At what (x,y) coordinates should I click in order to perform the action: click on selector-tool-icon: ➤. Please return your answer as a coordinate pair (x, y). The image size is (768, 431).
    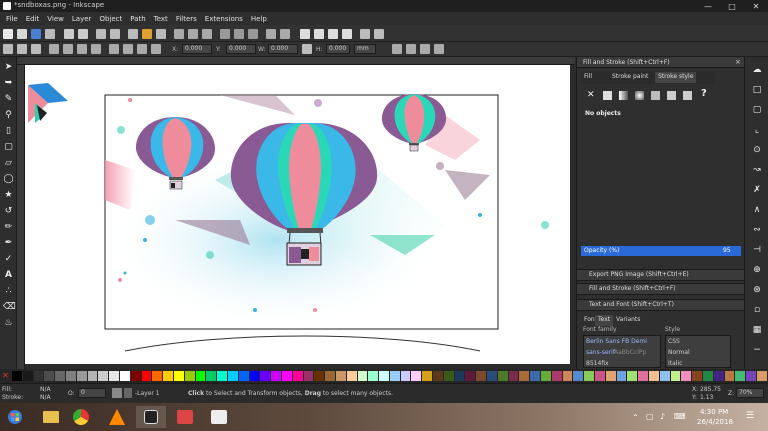
    Looking at the image, I should click on (8, 67).